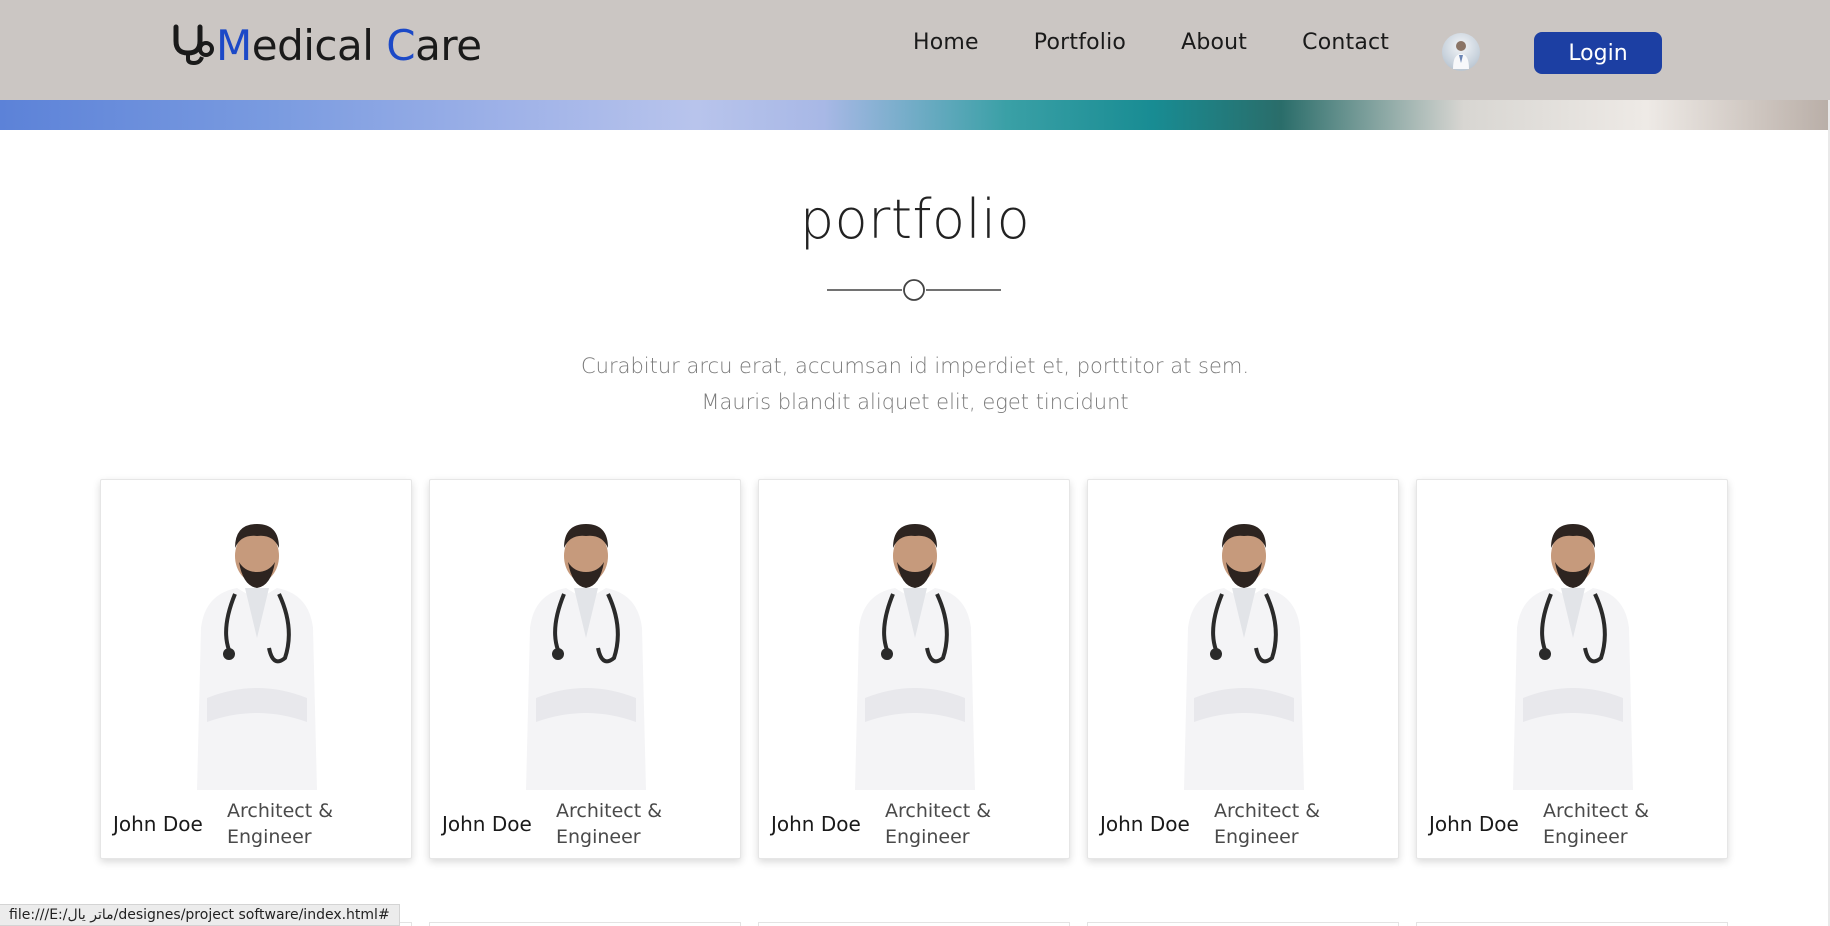  Describe the element at coordinates (1178, 42) in the screenshot. I see `main-nav: Home Portfolio About Contact` at that location.